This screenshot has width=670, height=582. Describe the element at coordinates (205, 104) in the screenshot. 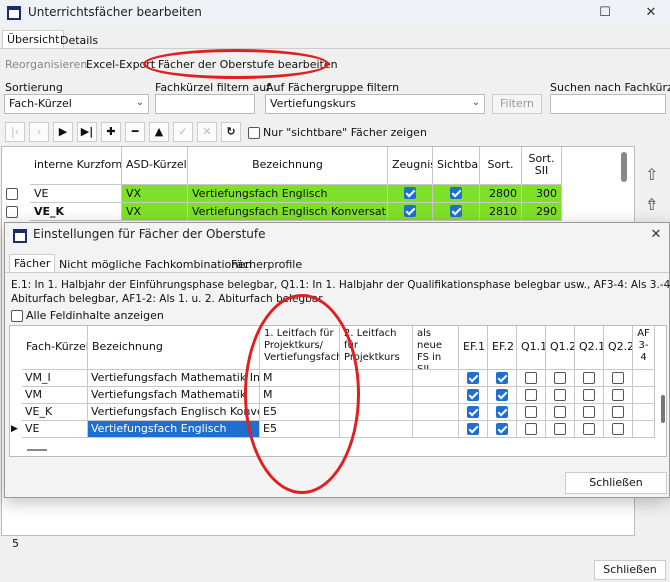

I see `fachkuerzel-filter-input` at that location.